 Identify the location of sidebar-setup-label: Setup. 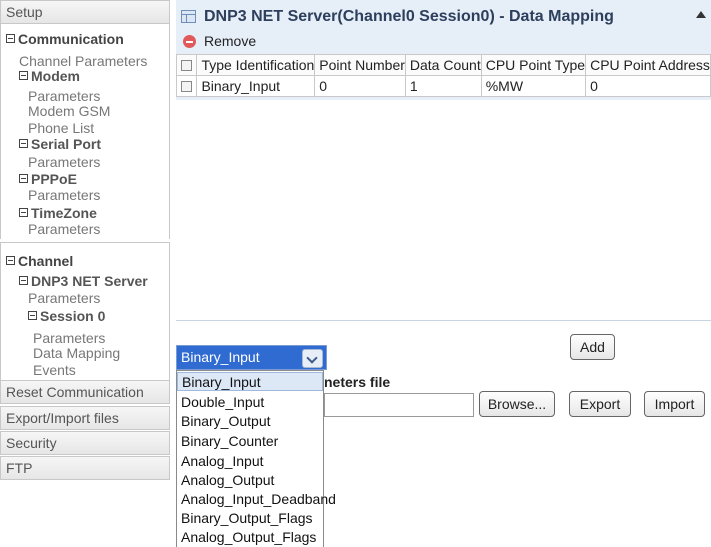
(24, 12).